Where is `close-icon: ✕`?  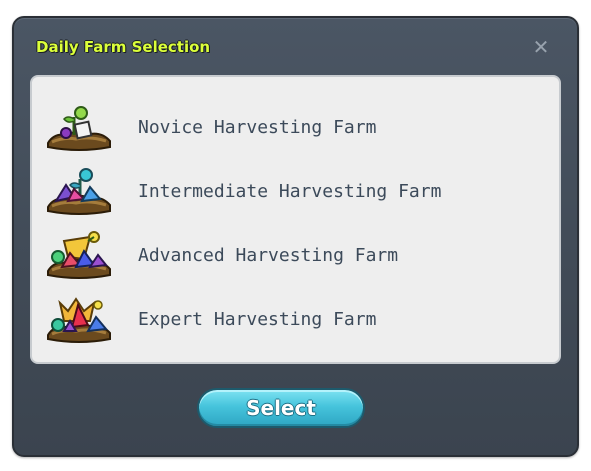 close-icon: ✕ is located at coordinates (541, 47).